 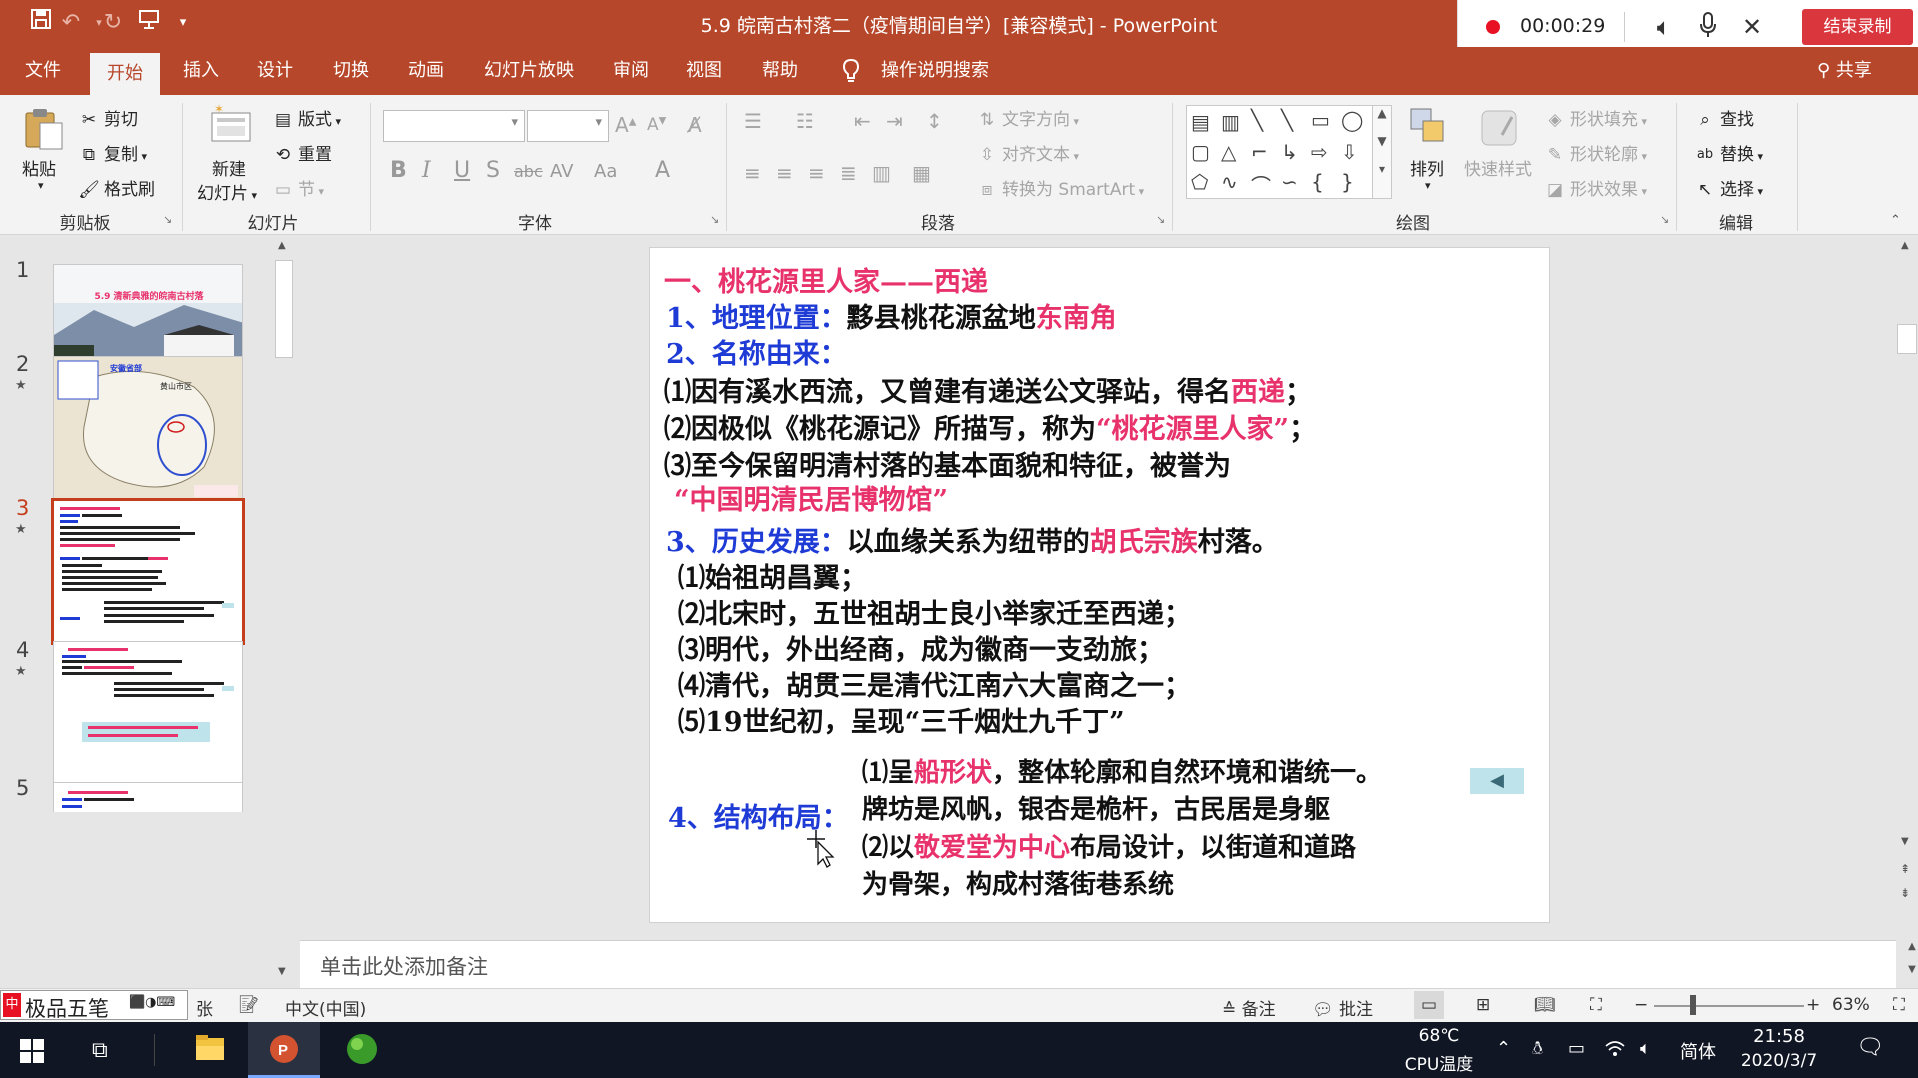 What do you see at coordinates (1382, 152) in the screenshot?
I see `shapes-gallery-scroll: ▲ ▼ ▾` at bounding box center [1382, 152].